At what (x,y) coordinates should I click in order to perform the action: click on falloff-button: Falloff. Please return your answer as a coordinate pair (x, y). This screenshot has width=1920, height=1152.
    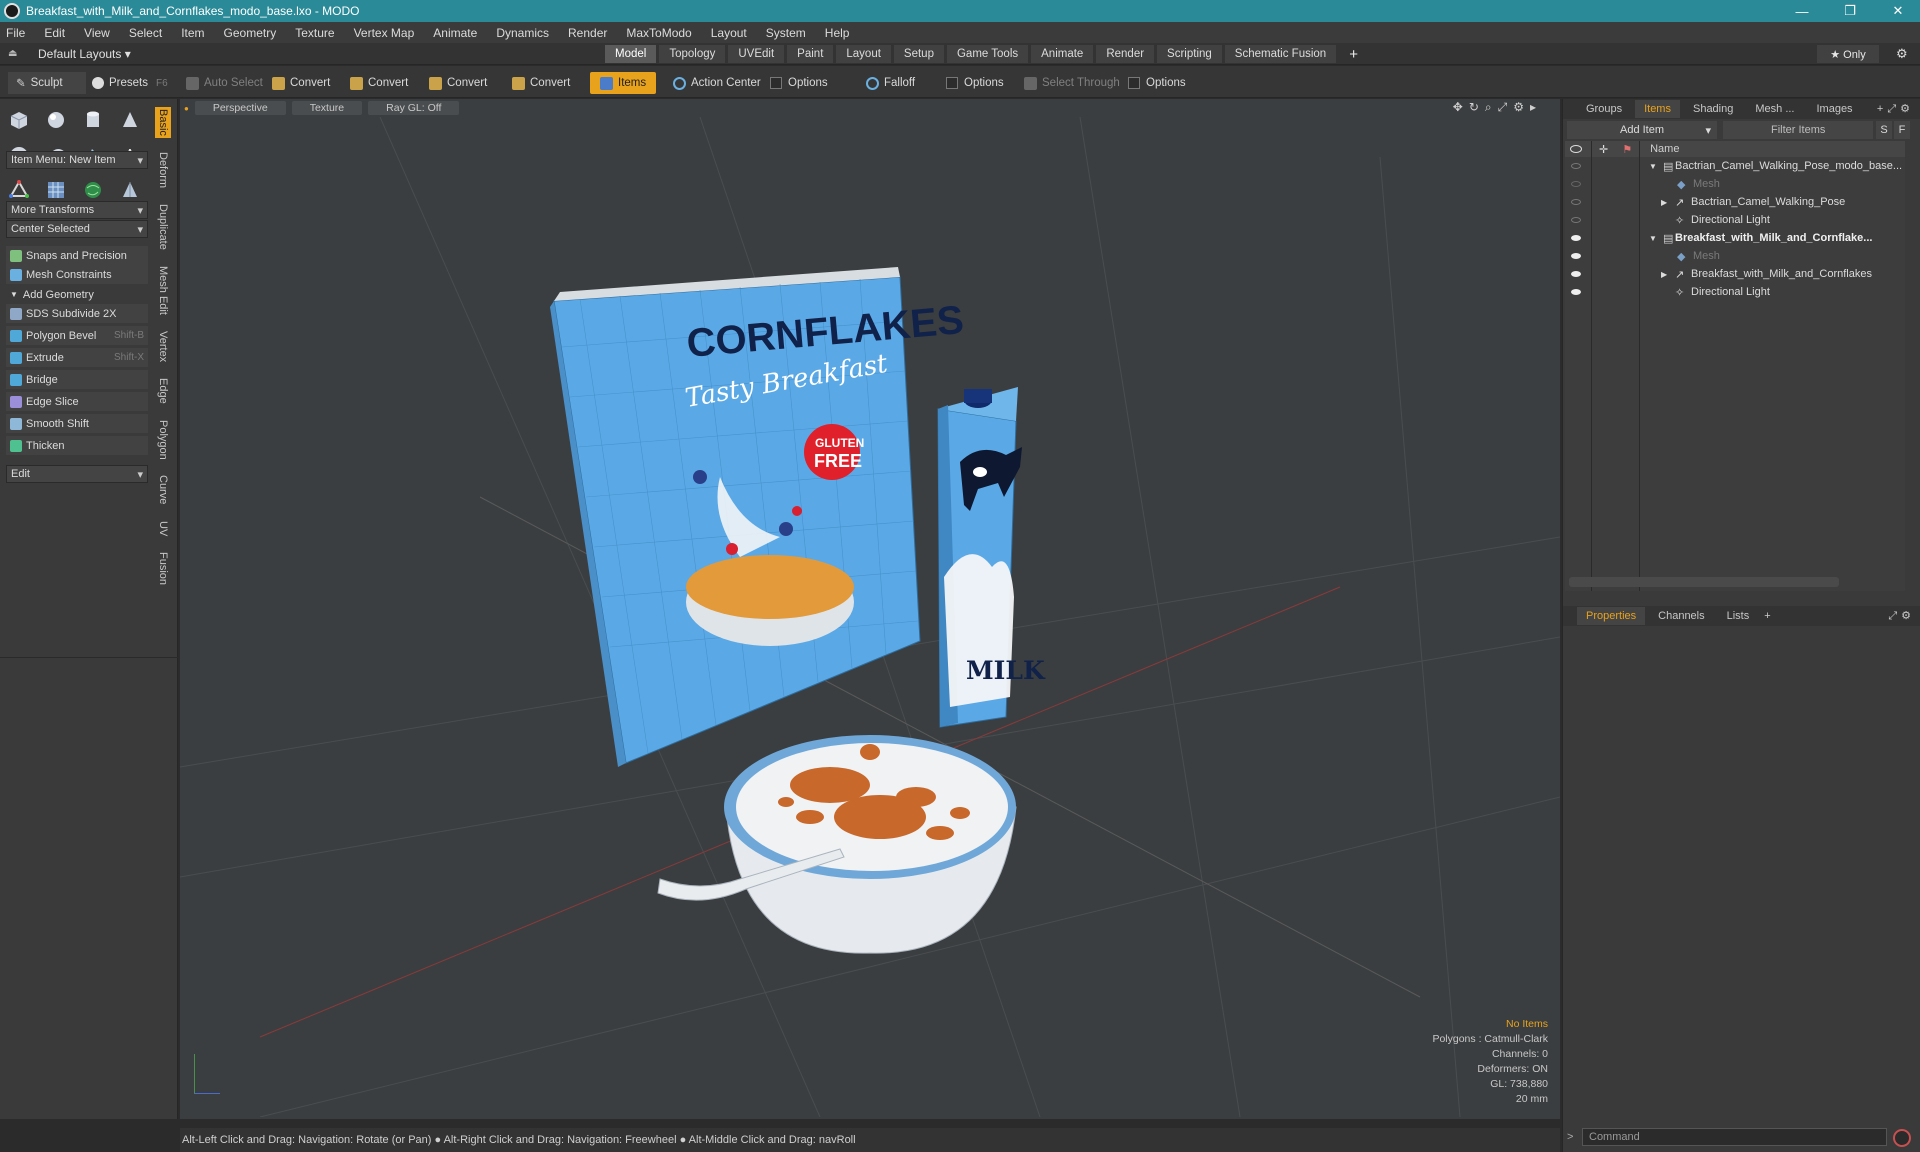
    Looking at the image, I should click on (890, 83).